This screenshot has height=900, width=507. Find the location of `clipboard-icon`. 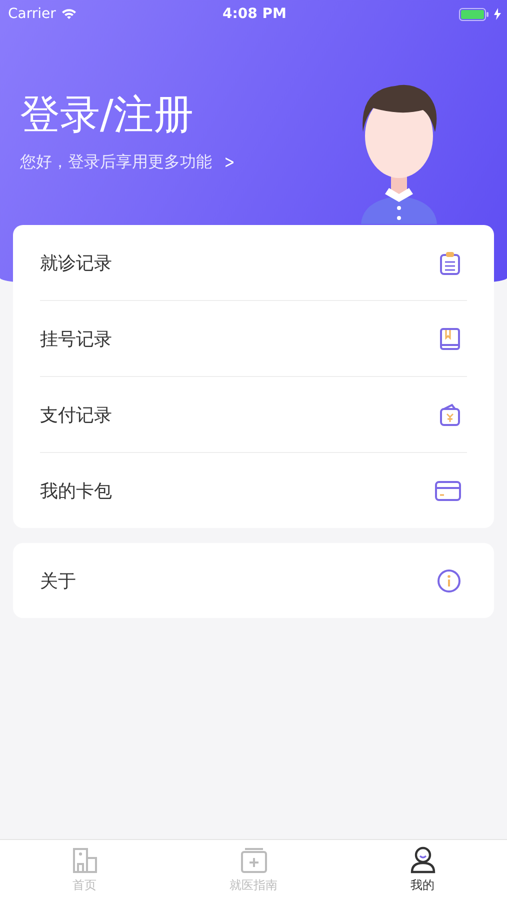

clipboard-icon is located at coordinates (450, 262).